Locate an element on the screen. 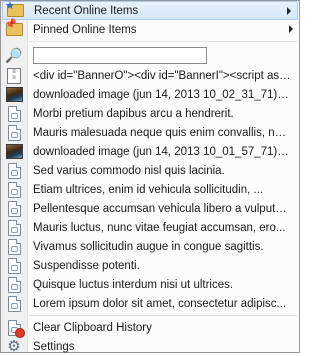  search-row: 🔍 is located at coordinates (150, 55).